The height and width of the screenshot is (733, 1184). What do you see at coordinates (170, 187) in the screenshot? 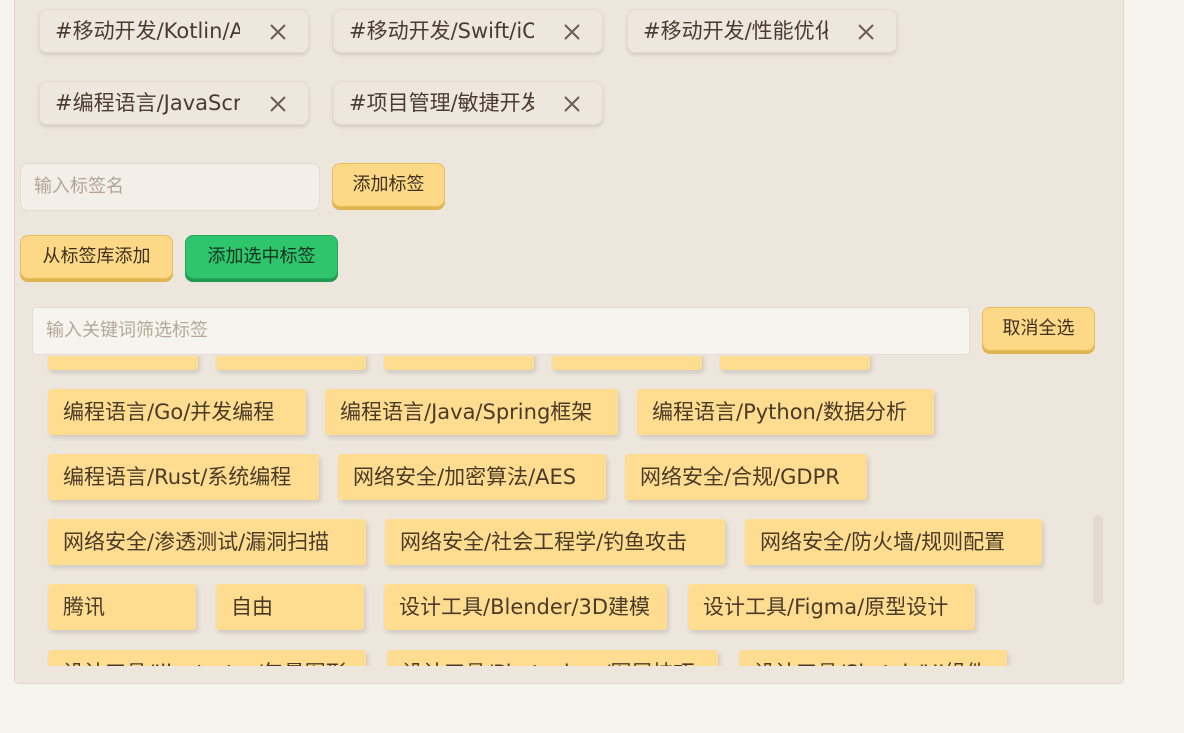
I see `tag-name-input: 输入标签名` at bounding box center [170, 187].